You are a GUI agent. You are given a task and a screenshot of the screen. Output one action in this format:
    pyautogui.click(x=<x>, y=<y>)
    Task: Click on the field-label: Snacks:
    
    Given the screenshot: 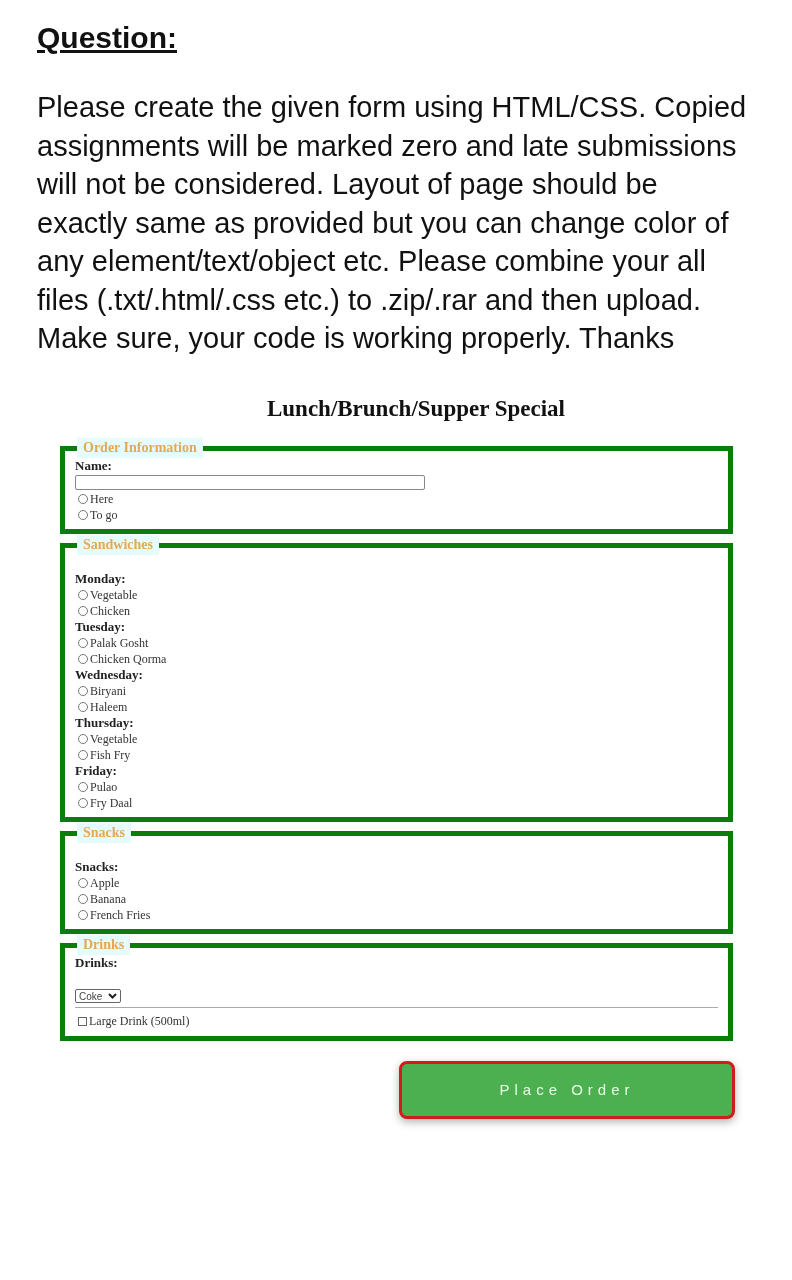 What is the action you would take?
    pyautogui.click(x=97, y=867)
    